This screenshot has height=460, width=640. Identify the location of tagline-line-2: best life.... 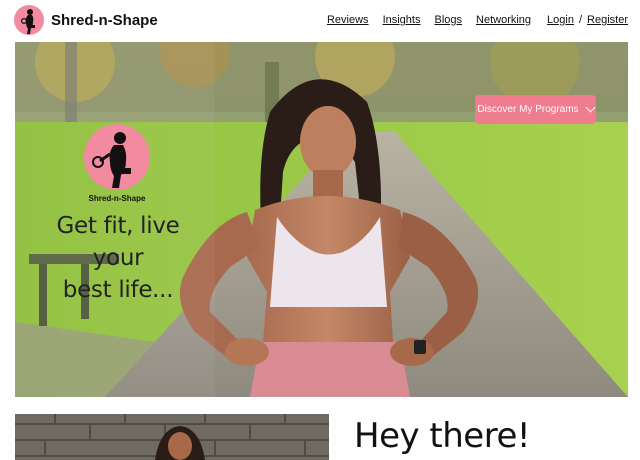
(118, 290).